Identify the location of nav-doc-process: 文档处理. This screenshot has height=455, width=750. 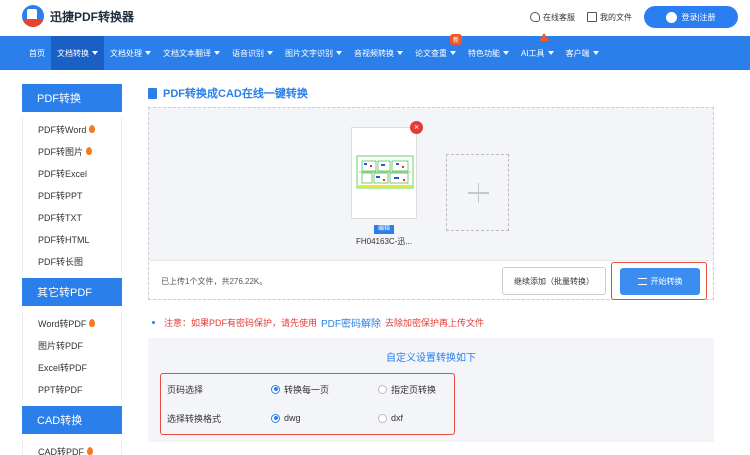
(130, 53).